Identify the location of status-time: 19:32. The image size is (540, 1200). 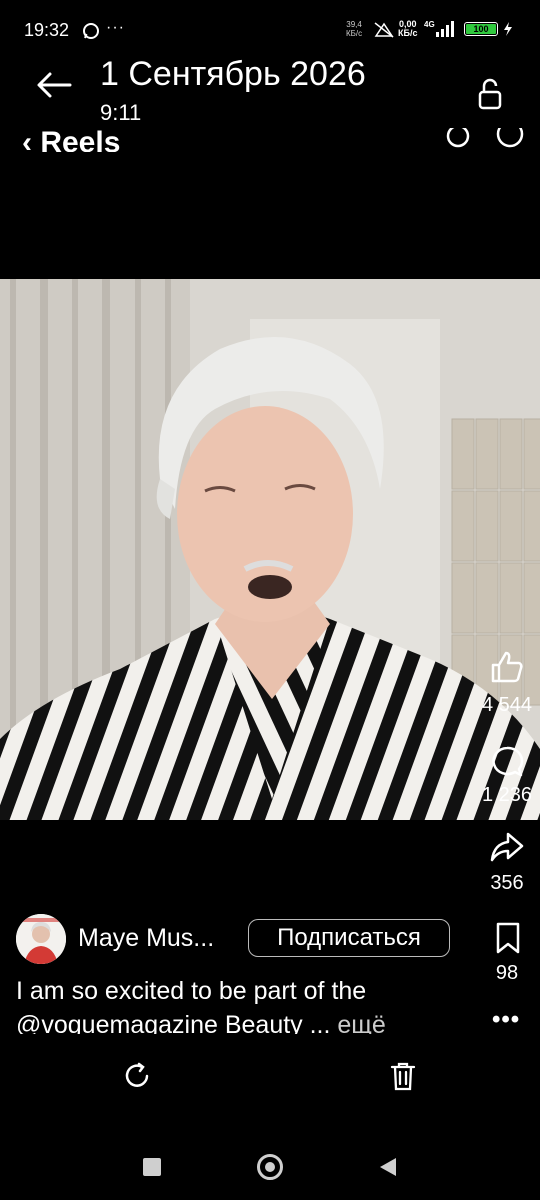
(47, 30).